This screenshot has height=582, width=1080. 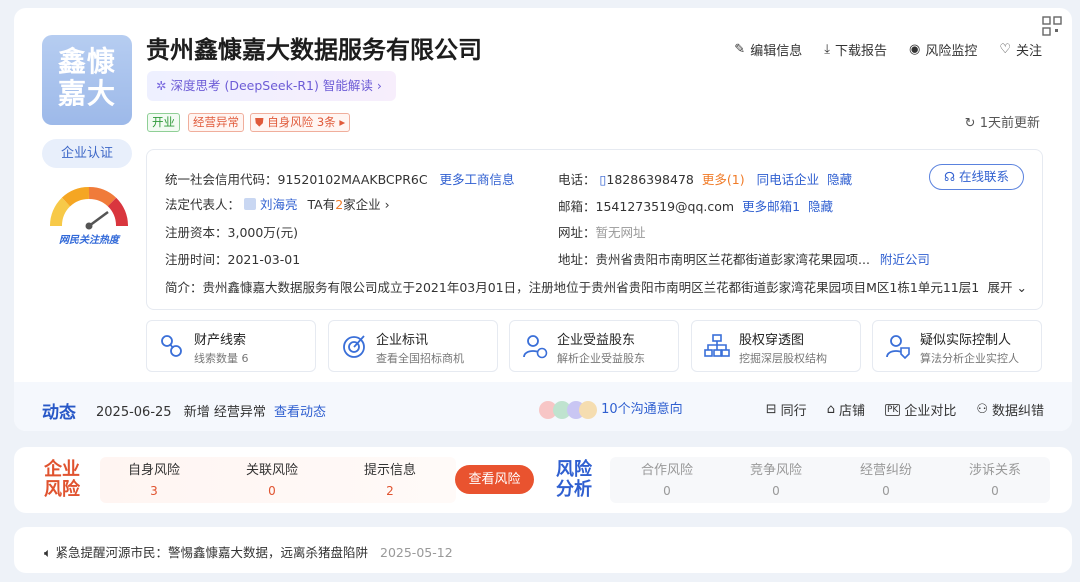 I want to click on ai-insight-label: 深度思考 (DeepSeek-R1) 智能解读, so click(x=271, y=85).